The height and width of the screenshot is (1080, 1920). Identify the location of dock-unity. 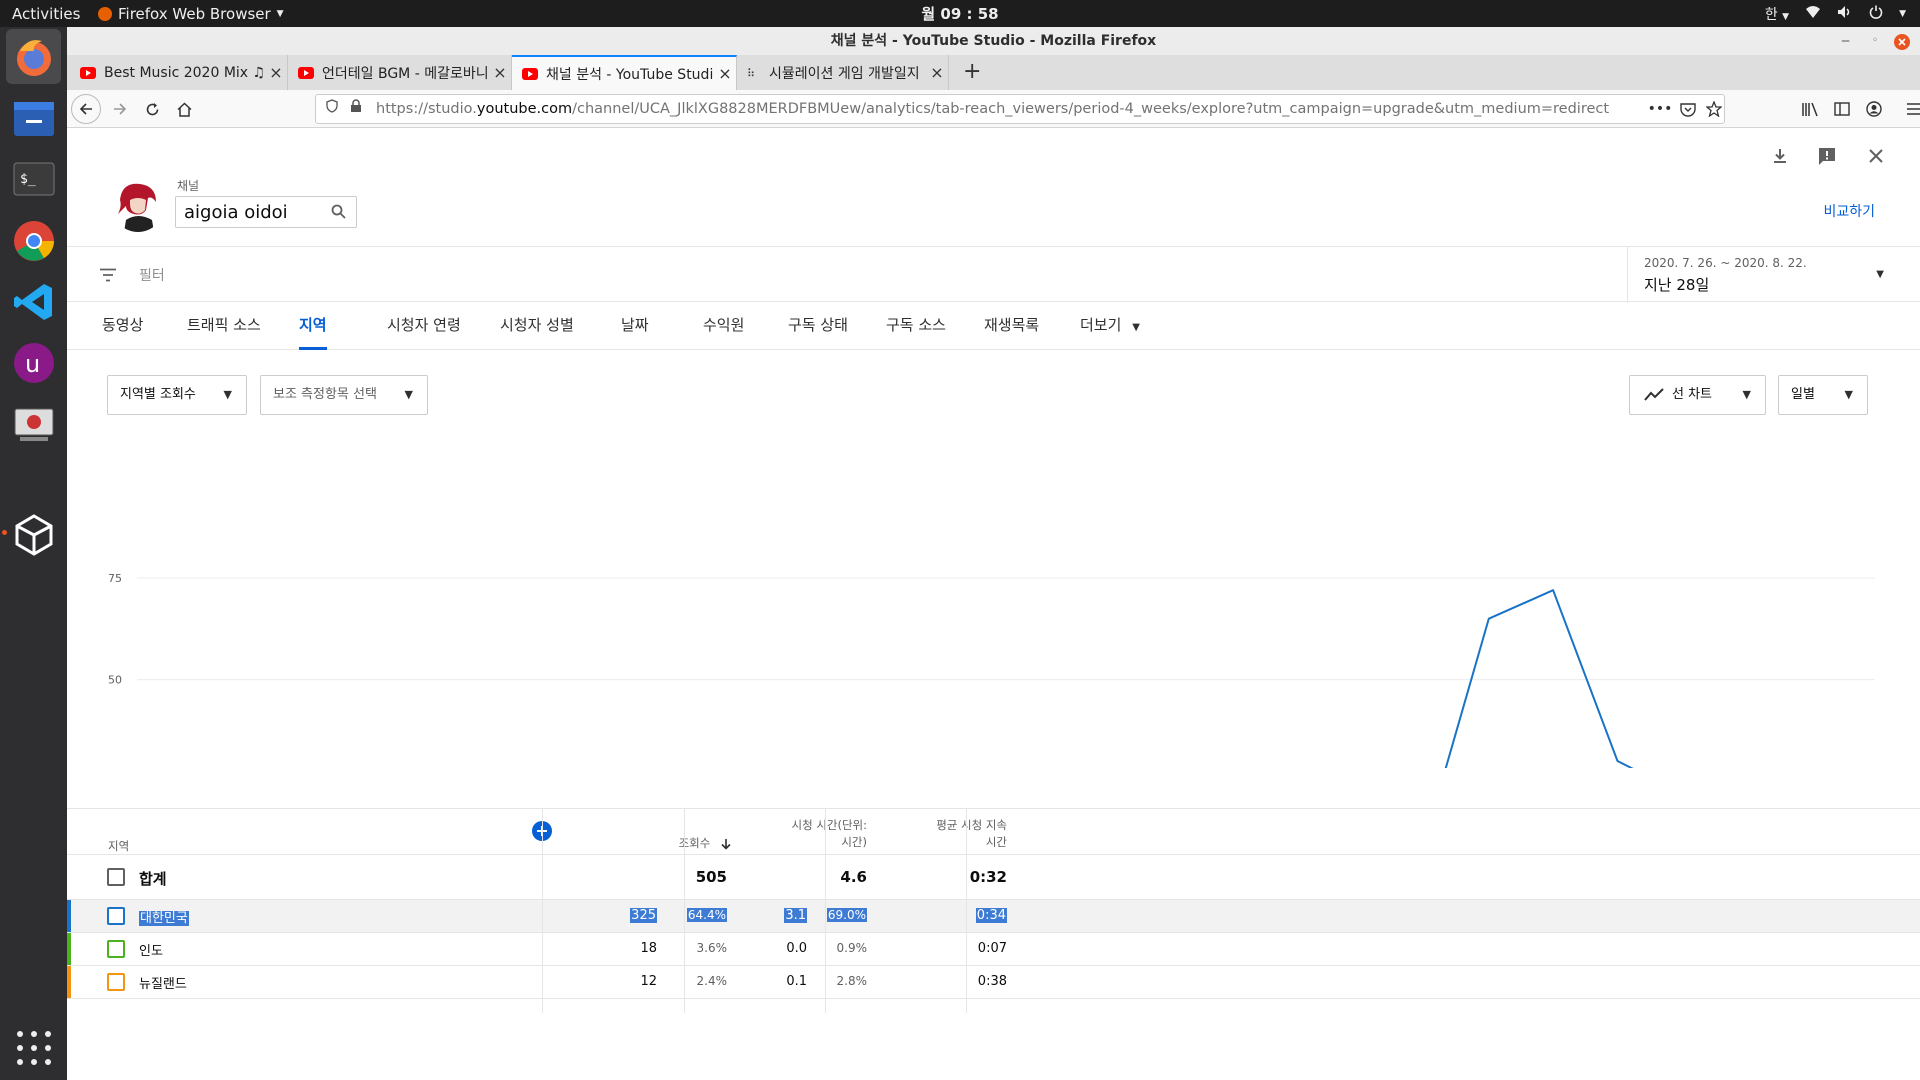
(33, 534).